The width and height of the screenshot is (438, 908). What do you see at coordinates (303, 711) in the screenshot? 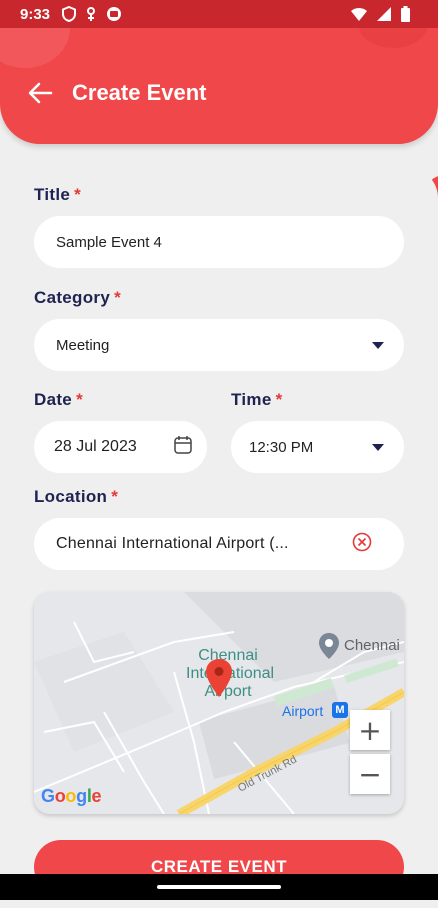
I see `map-metro-label: Airport` at bounding box center [303, 711].